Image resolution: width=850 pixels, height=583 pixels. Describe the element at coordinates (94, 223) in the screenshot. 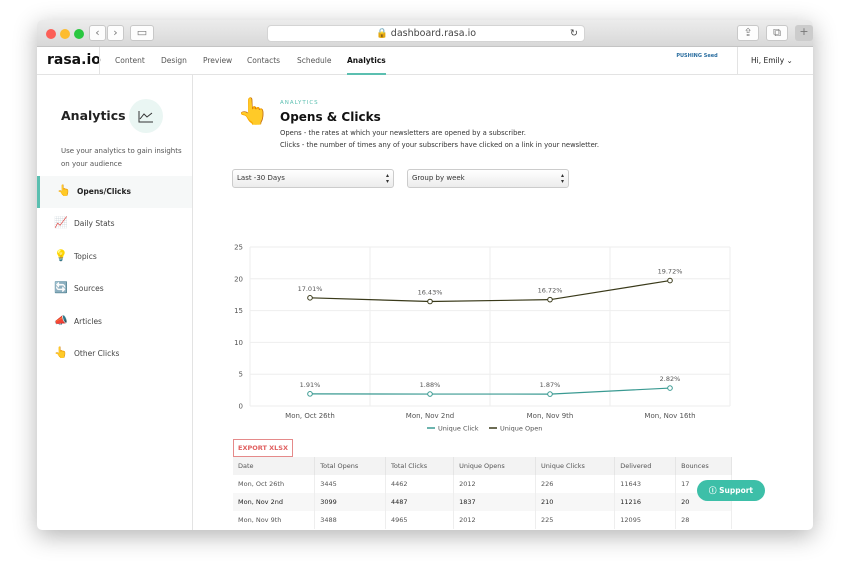

I see `sidebar-item-label: Daily Stats` at that location.